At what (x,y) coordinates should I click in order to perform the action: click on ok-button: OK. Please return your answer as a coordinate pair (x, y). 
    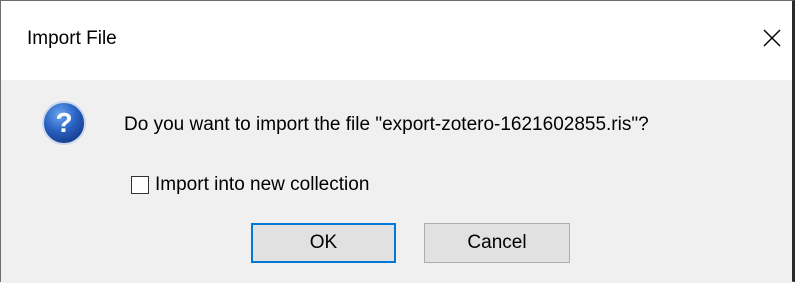
    Looking at the image, I should click on (323, 243).